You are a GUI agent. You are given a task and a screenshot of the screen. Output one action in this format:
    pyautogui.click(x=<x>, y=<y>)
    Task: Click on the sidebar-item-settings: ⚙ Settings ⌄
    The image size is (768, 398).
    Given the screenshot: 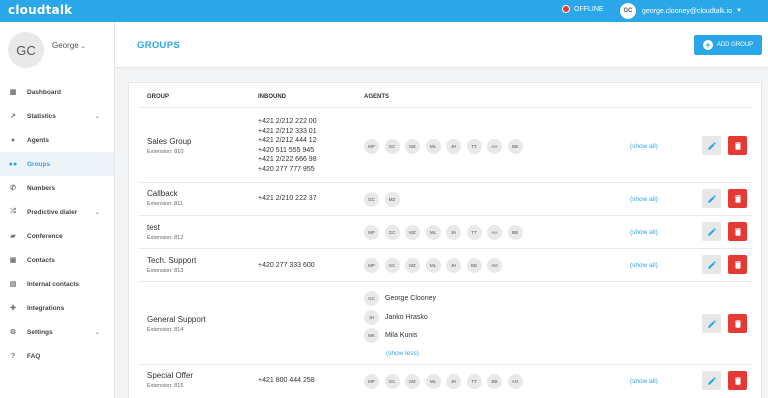 What is the action you would take?
    pyautogui.click(x=57, y=332)
    